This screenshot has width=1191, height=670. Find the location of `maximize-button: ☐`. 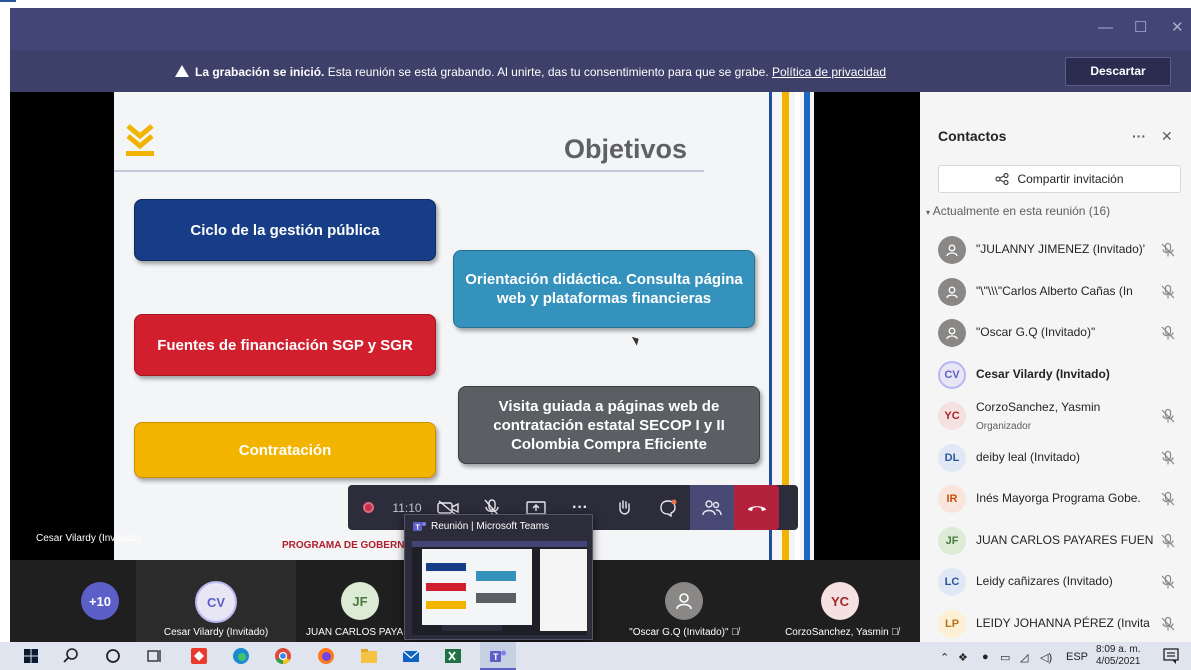

maximize-button: ☐ is located at coordinates (1140, 28).